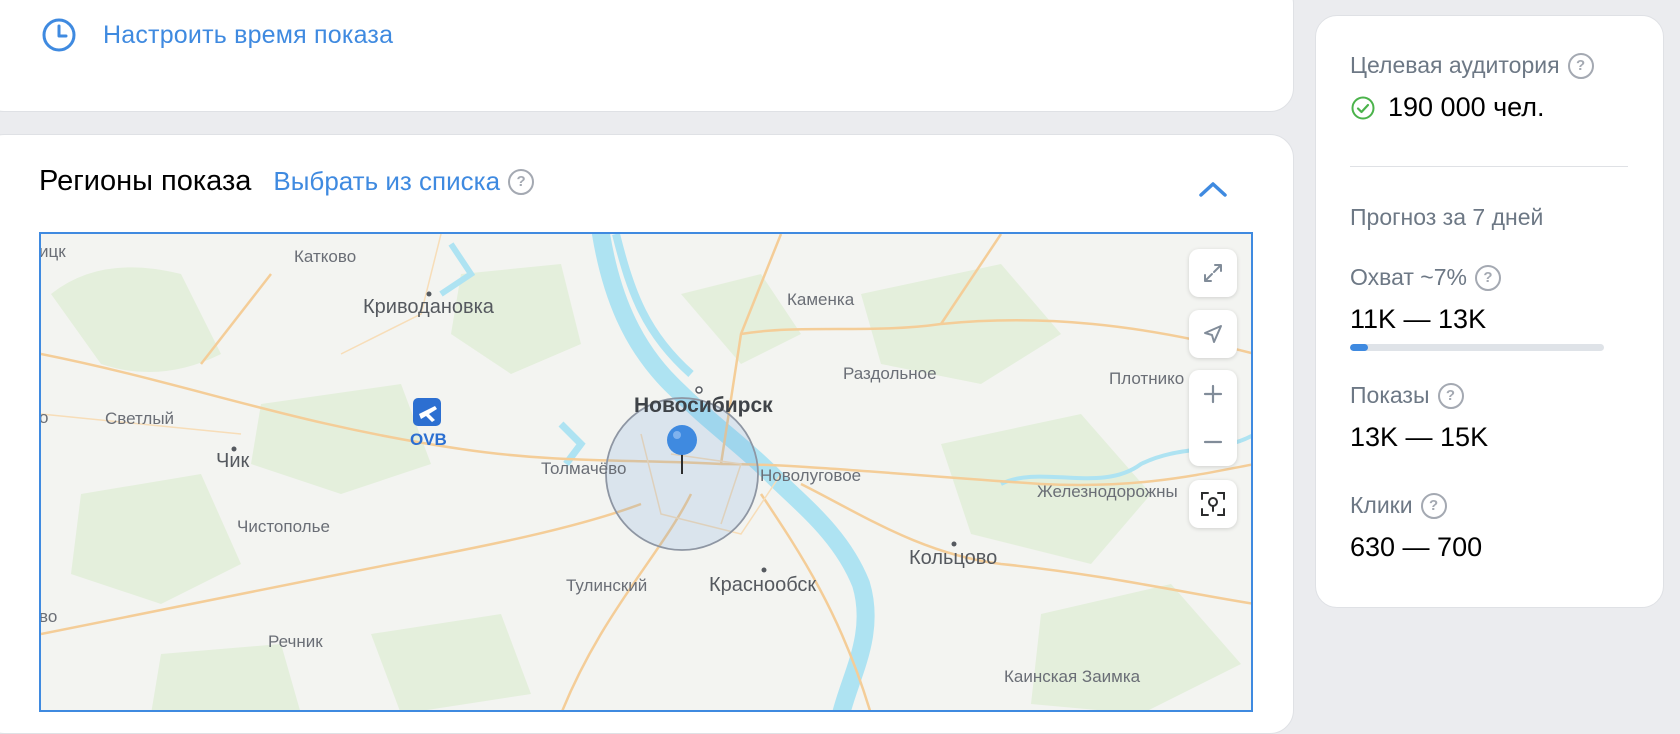  What do you see at coordinates (1147, 378) in the screenshot?
I see `map-label: Плотнико` at bounding box center [1147, 378].